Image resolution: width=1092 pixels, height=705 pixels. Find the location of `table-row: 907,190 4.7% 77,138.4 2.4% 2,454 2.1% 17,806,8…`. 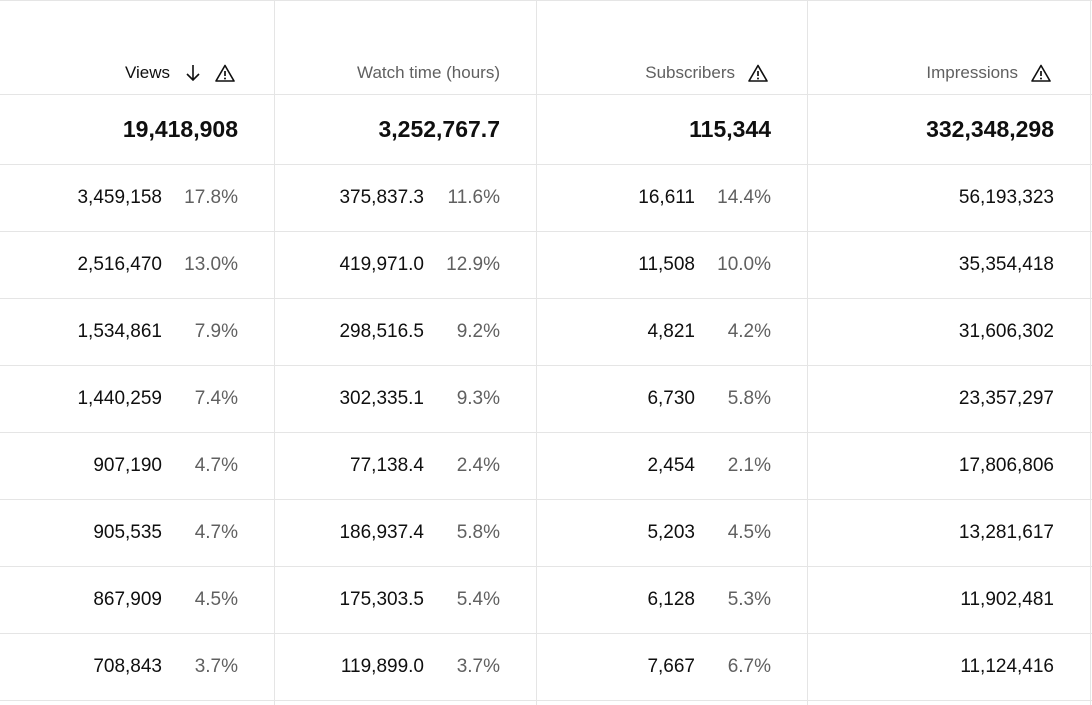

table-row: 907,190 4.7% 77,138.4 2.4% 2,454 2.1% 17,806,8… is located at coordinates (546, 466).